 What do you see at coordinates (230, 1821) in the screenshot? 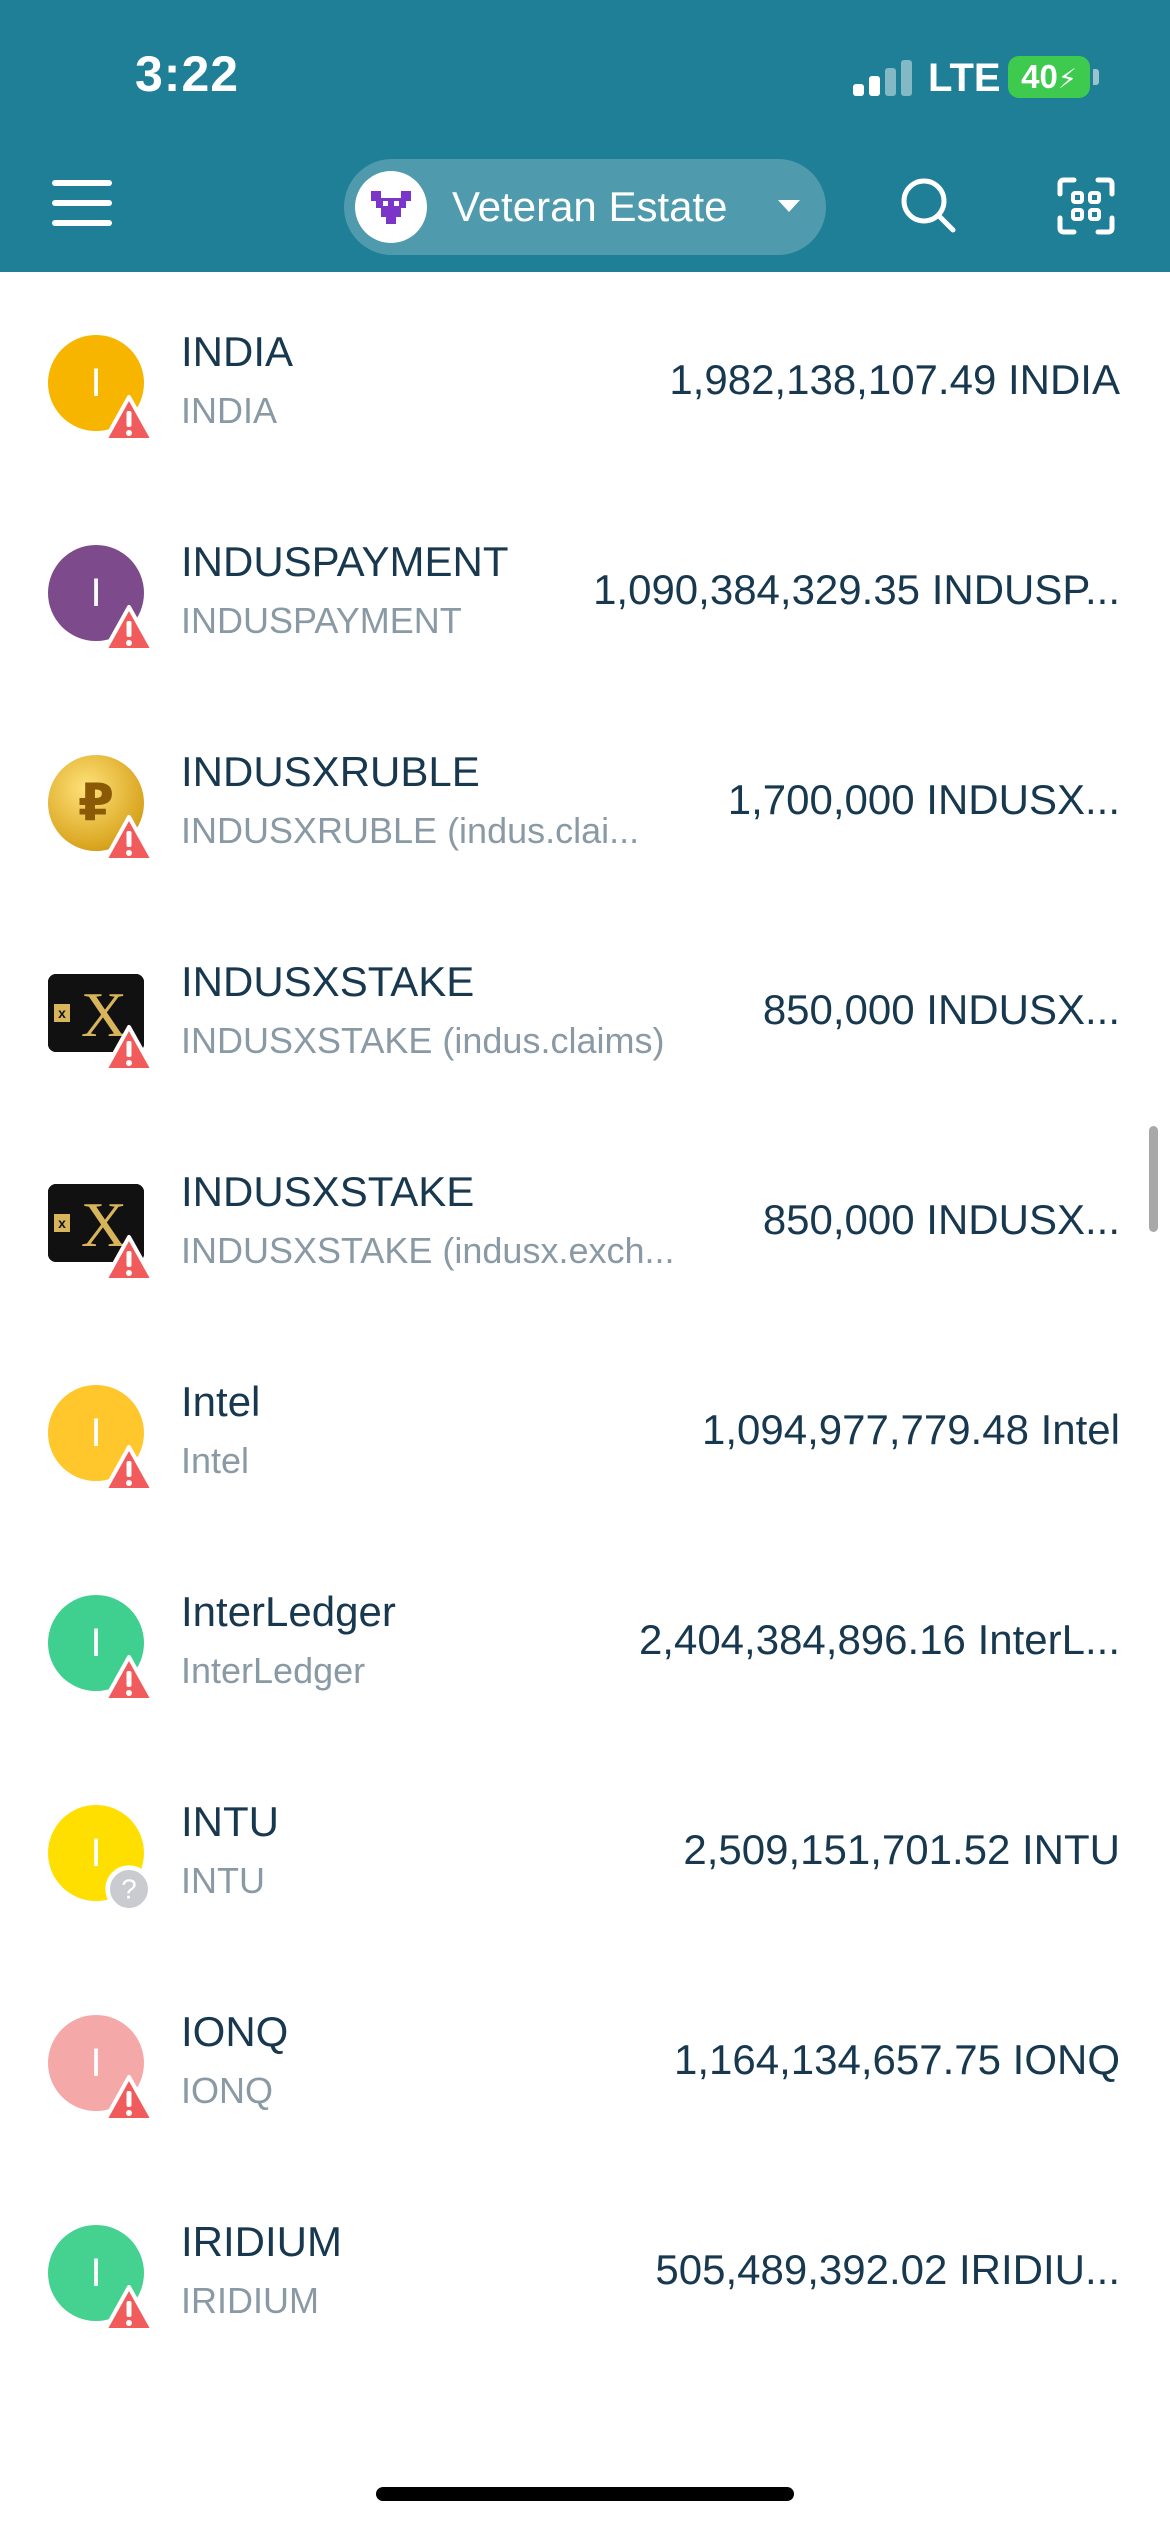
I see `asset-name: INTU` at bounding box center [230, 1821].